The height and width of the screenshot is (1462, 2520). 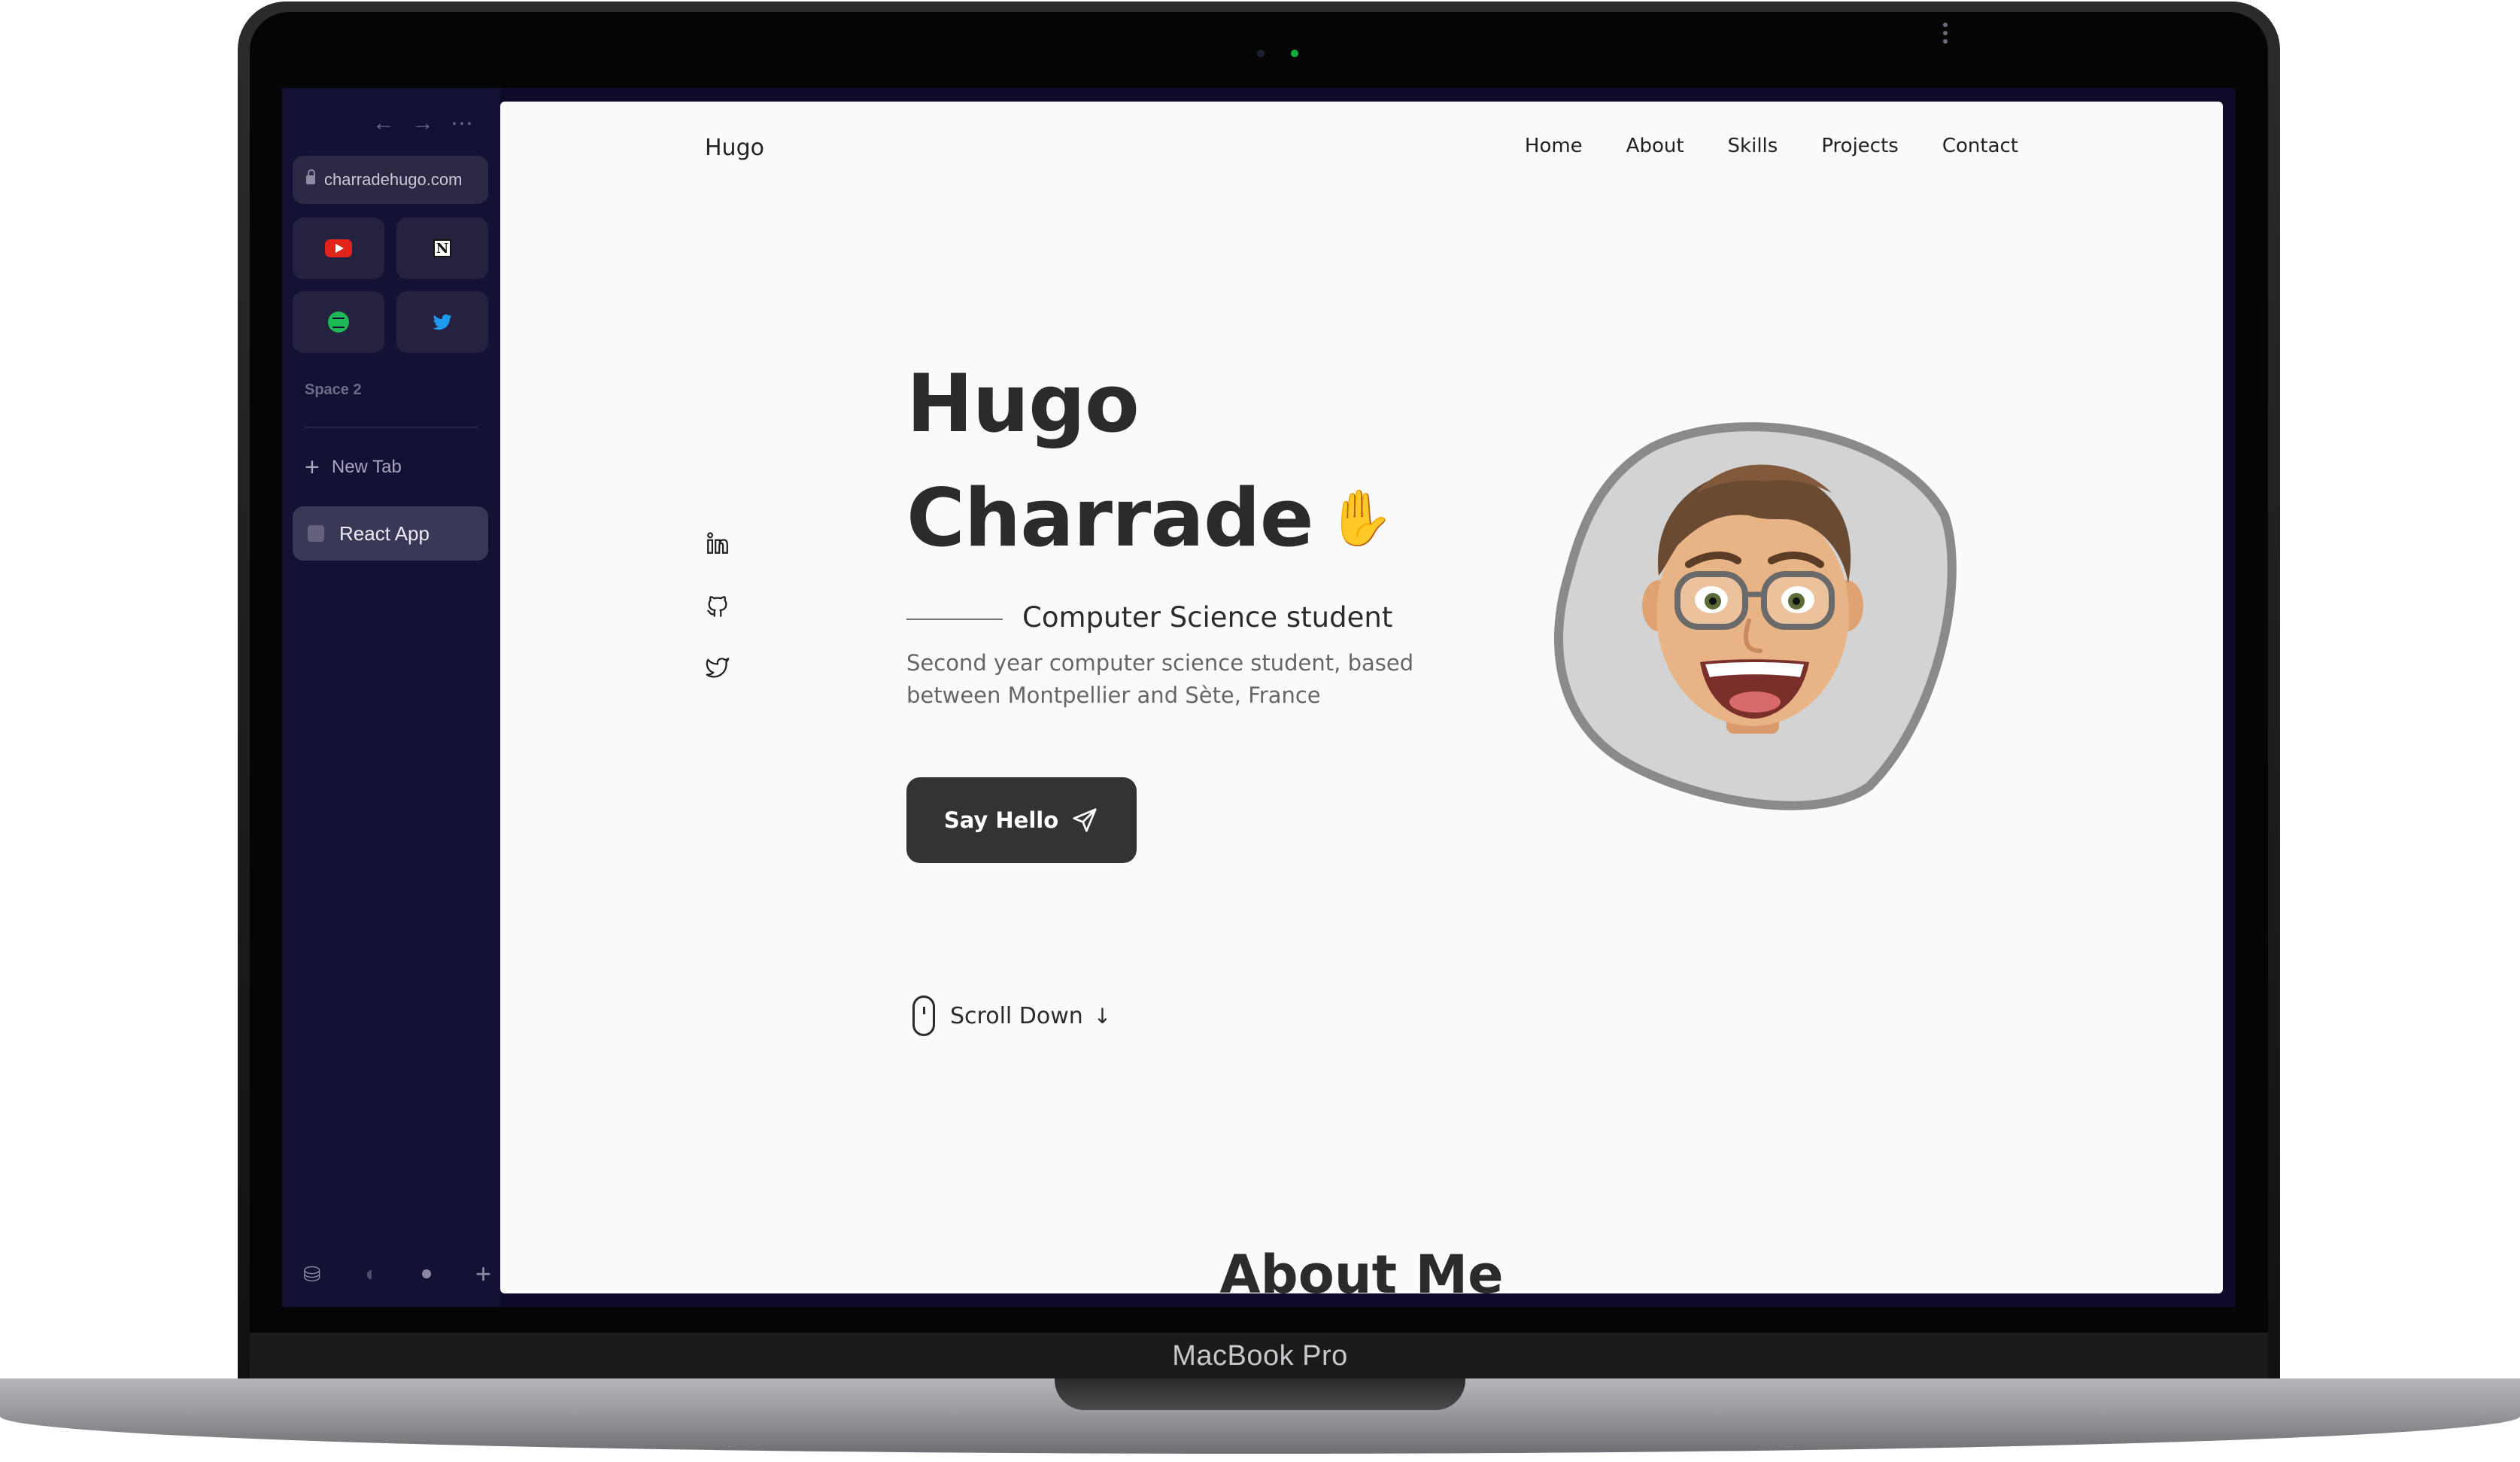 I want to click on nav-contact: Contact, so click(x=1980, y=146).